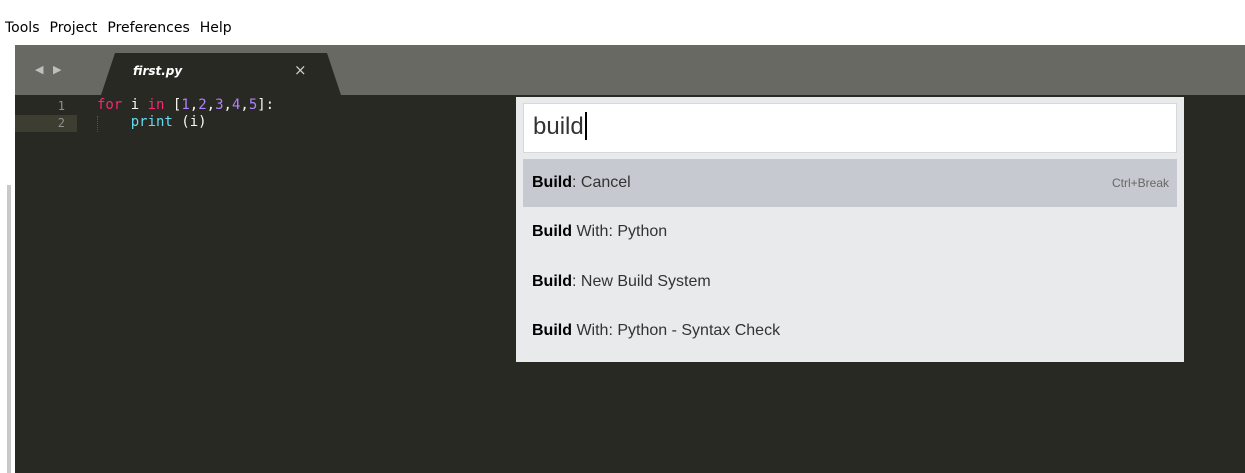  I want to click on menu-tools: Tools, so click(22, 24).